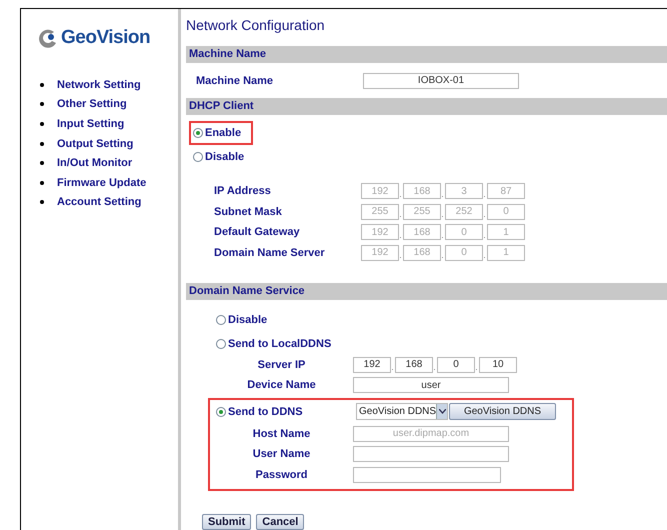 This screenshot has height=530, width=667. I want to click on nav-link: Output Setting, so click(95, 144).